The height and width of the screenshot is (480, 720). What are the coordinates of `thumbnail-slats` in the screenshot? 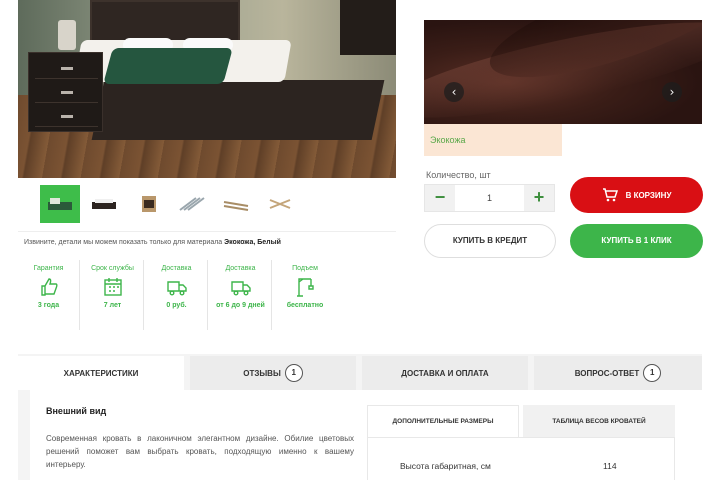 It's located at (192, 204).